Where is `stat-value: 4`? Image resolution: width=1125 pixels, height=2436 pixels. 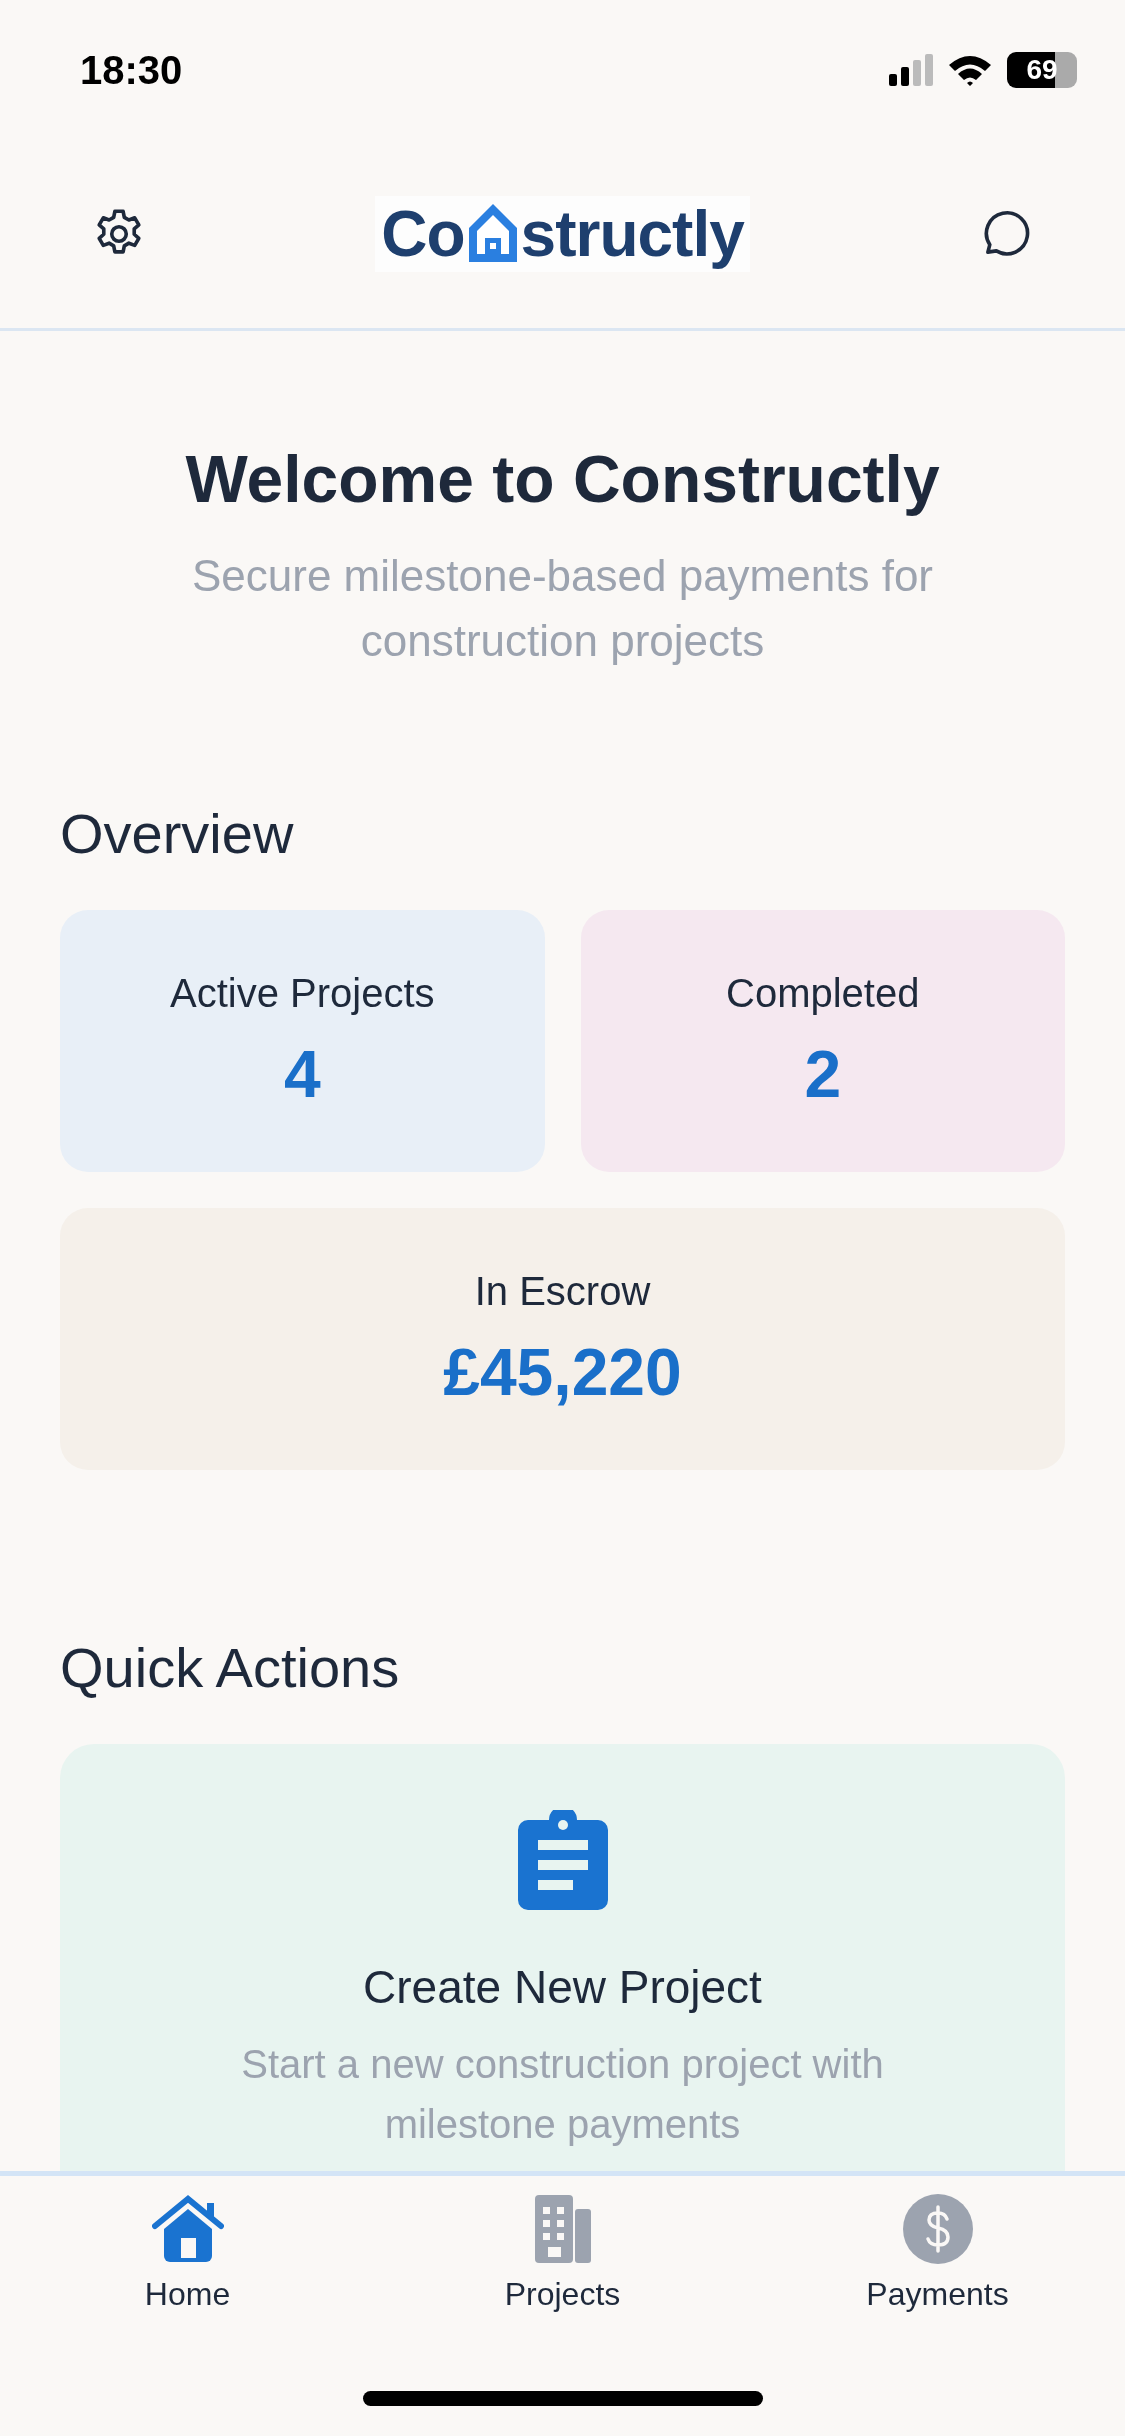
stat-value: 4 is located at coordinates (302, 1073).